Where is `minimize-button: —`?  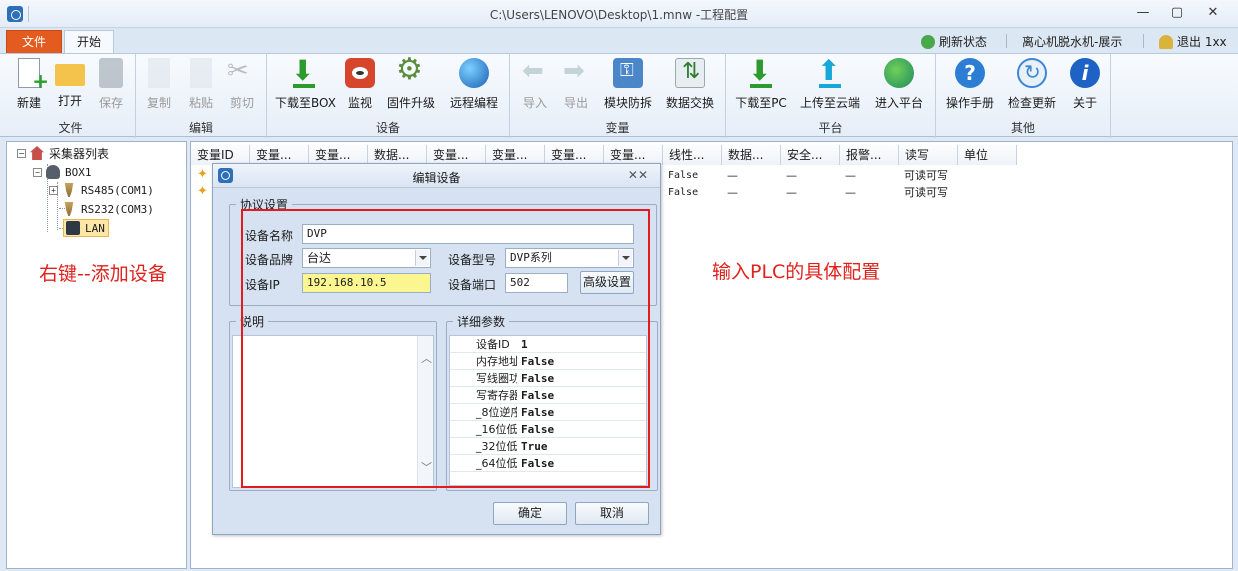 minimize-button: — is located at coordinates (1143, 13).